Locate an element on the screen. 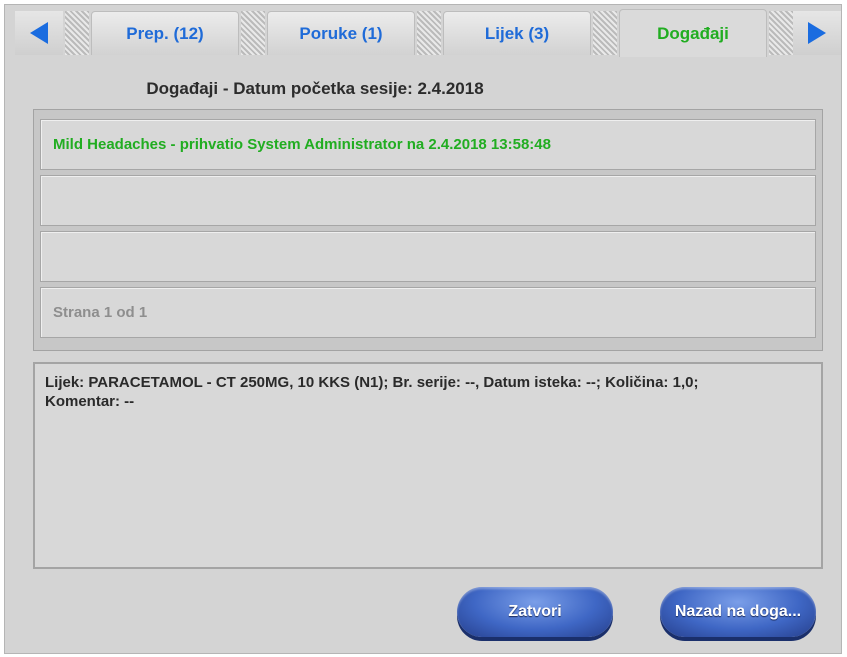 This screenshot has height=657, width=847. next-tab-button is located at coordinates (817, 33).